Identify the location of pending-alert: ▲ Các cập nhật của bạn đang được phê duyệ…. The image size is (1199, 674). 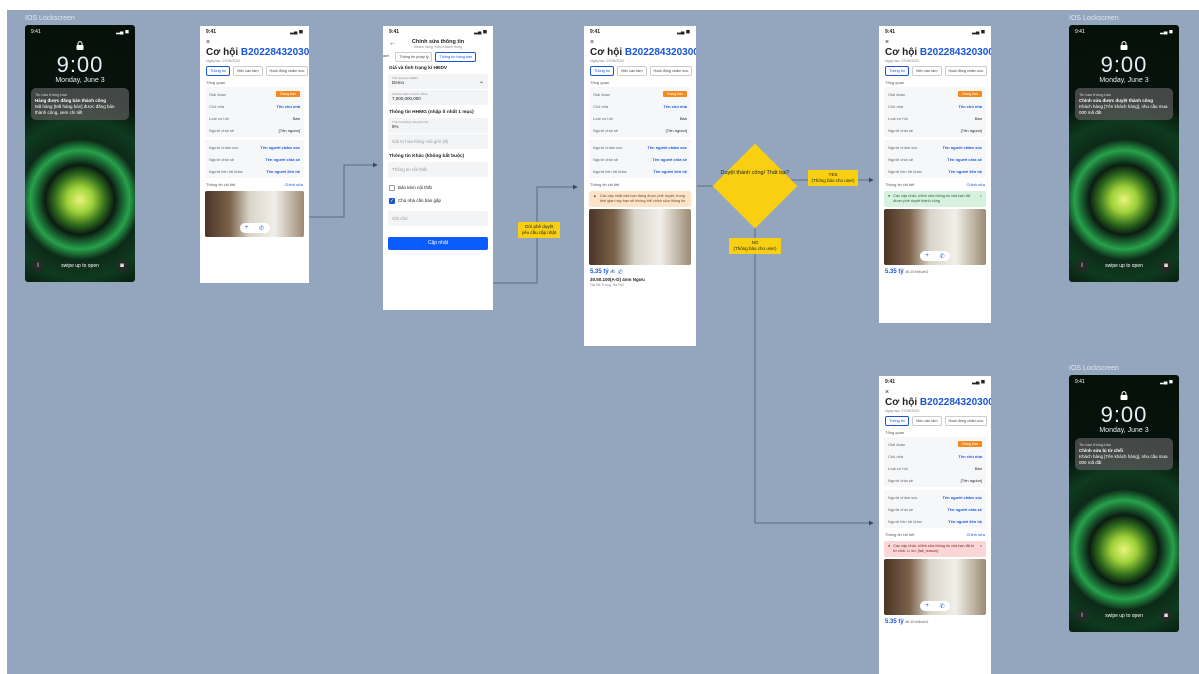
(640, 199).